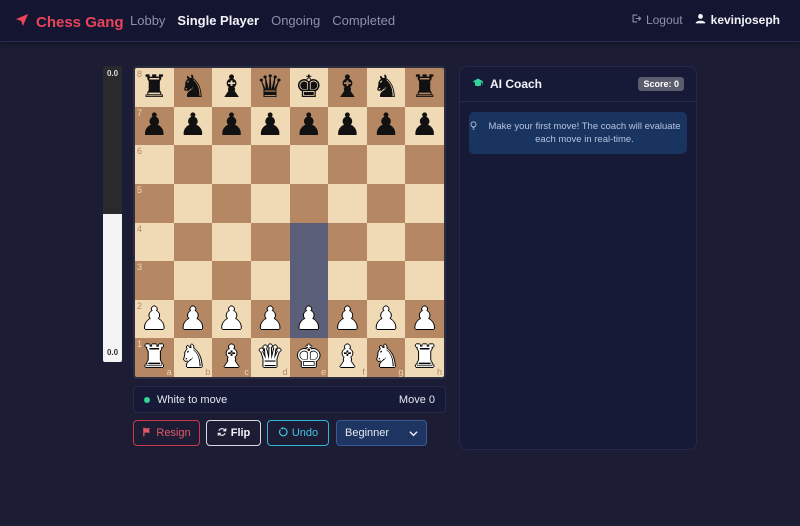 This screenshot has width=800, height=526. Describe the element at coordinates (147, 20) in the screenshot. I see `nav-link-lobby: Lobby` at that location.